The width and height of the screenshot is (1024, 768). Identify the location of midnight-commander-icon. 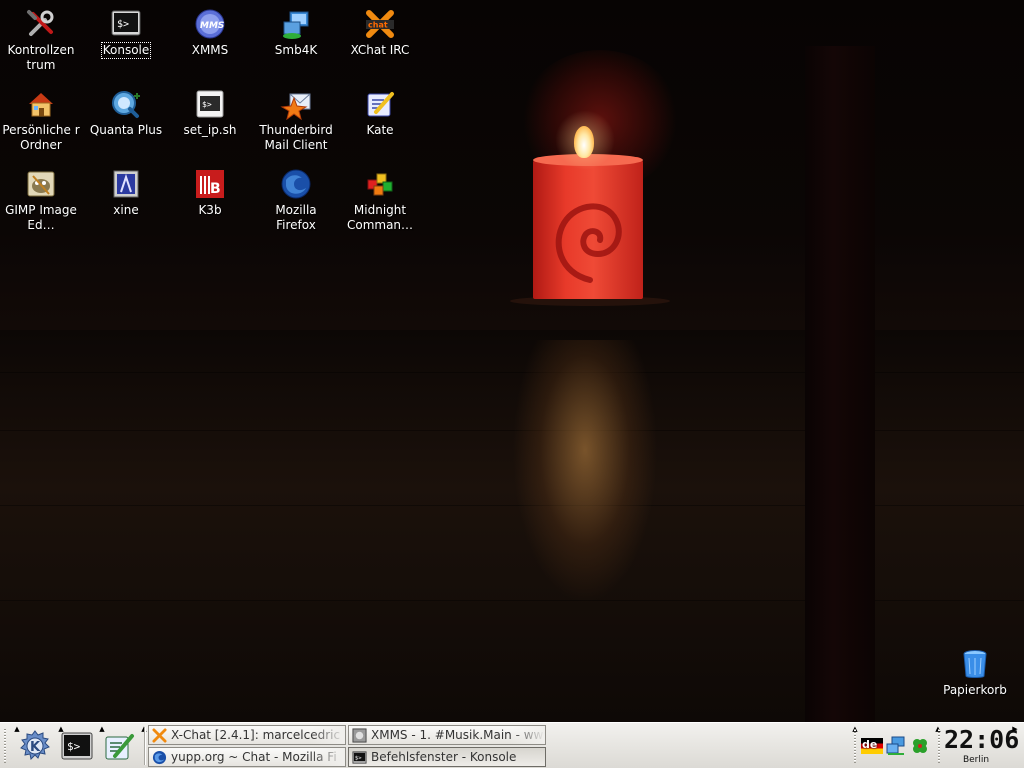
(380, 184).